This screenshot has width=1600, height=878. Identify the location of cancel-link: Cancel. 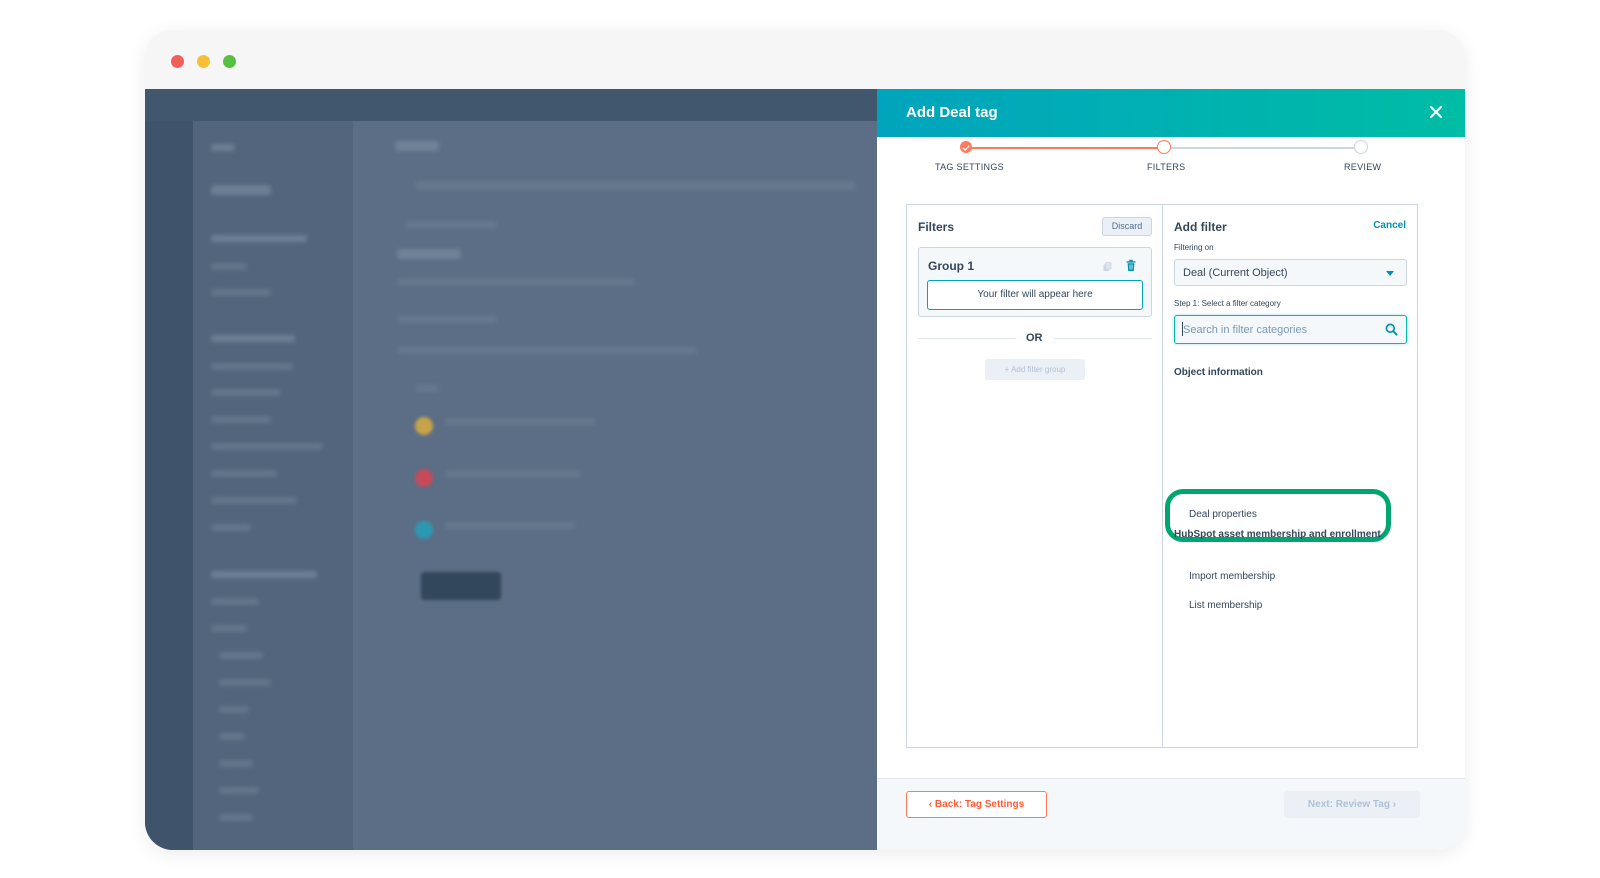
(1389, 225).